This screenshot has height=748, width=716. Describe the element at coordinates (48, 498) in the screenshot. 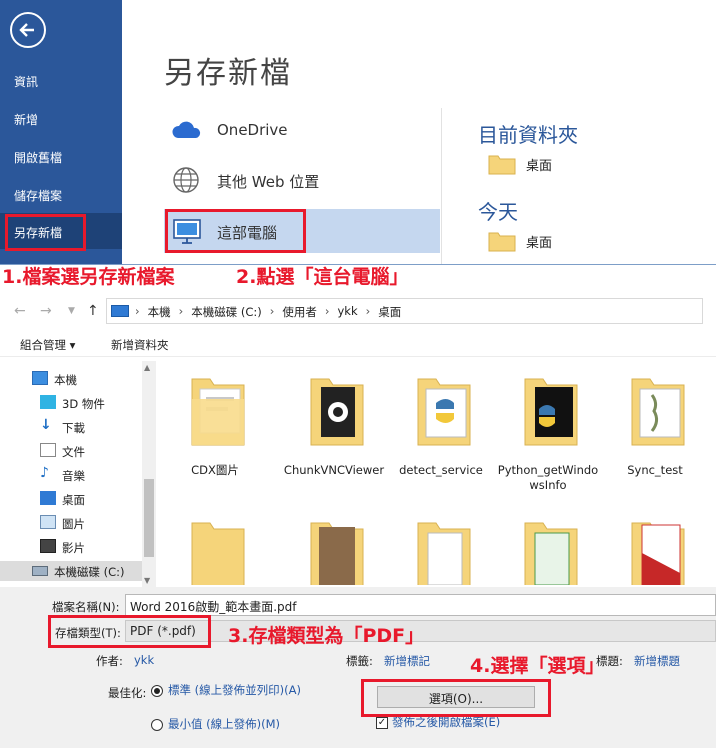

I see `desktop-icon` at that location.